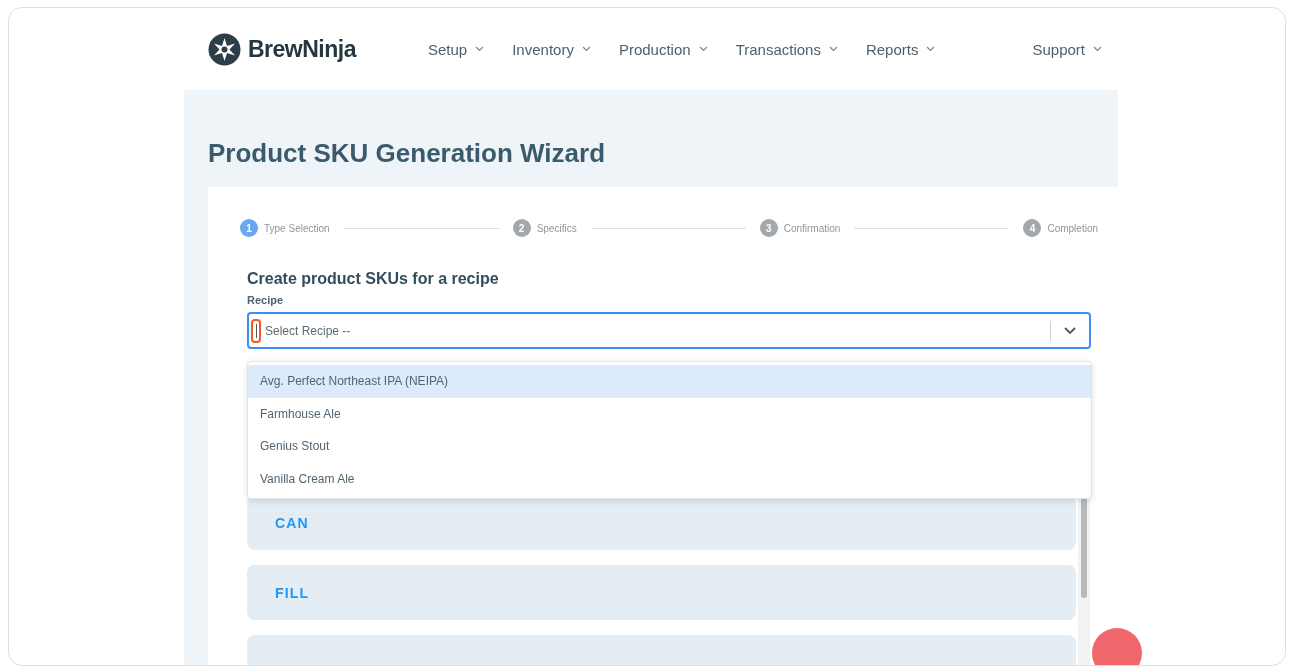  Describe the element at coordinates (249, 228) in the screenshot. I see `step-number: 1` at that location.